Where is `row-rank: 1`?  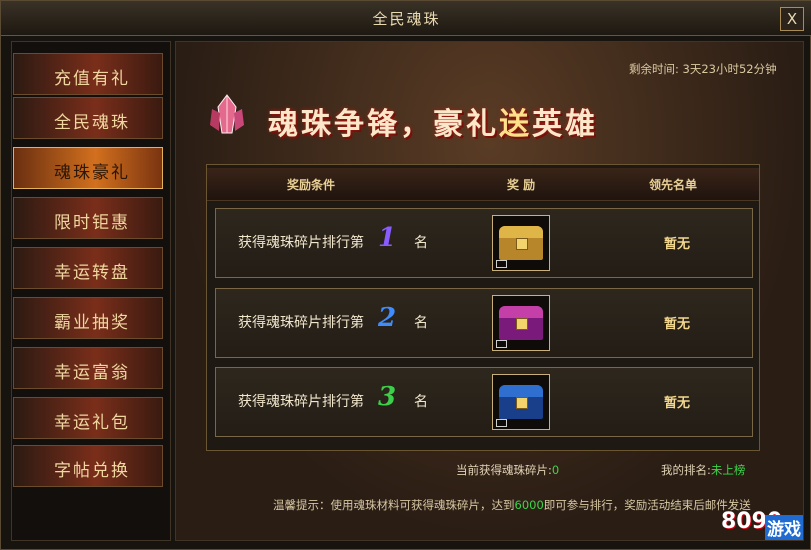
row-rank: 1 is located at coordinates (387, 238).